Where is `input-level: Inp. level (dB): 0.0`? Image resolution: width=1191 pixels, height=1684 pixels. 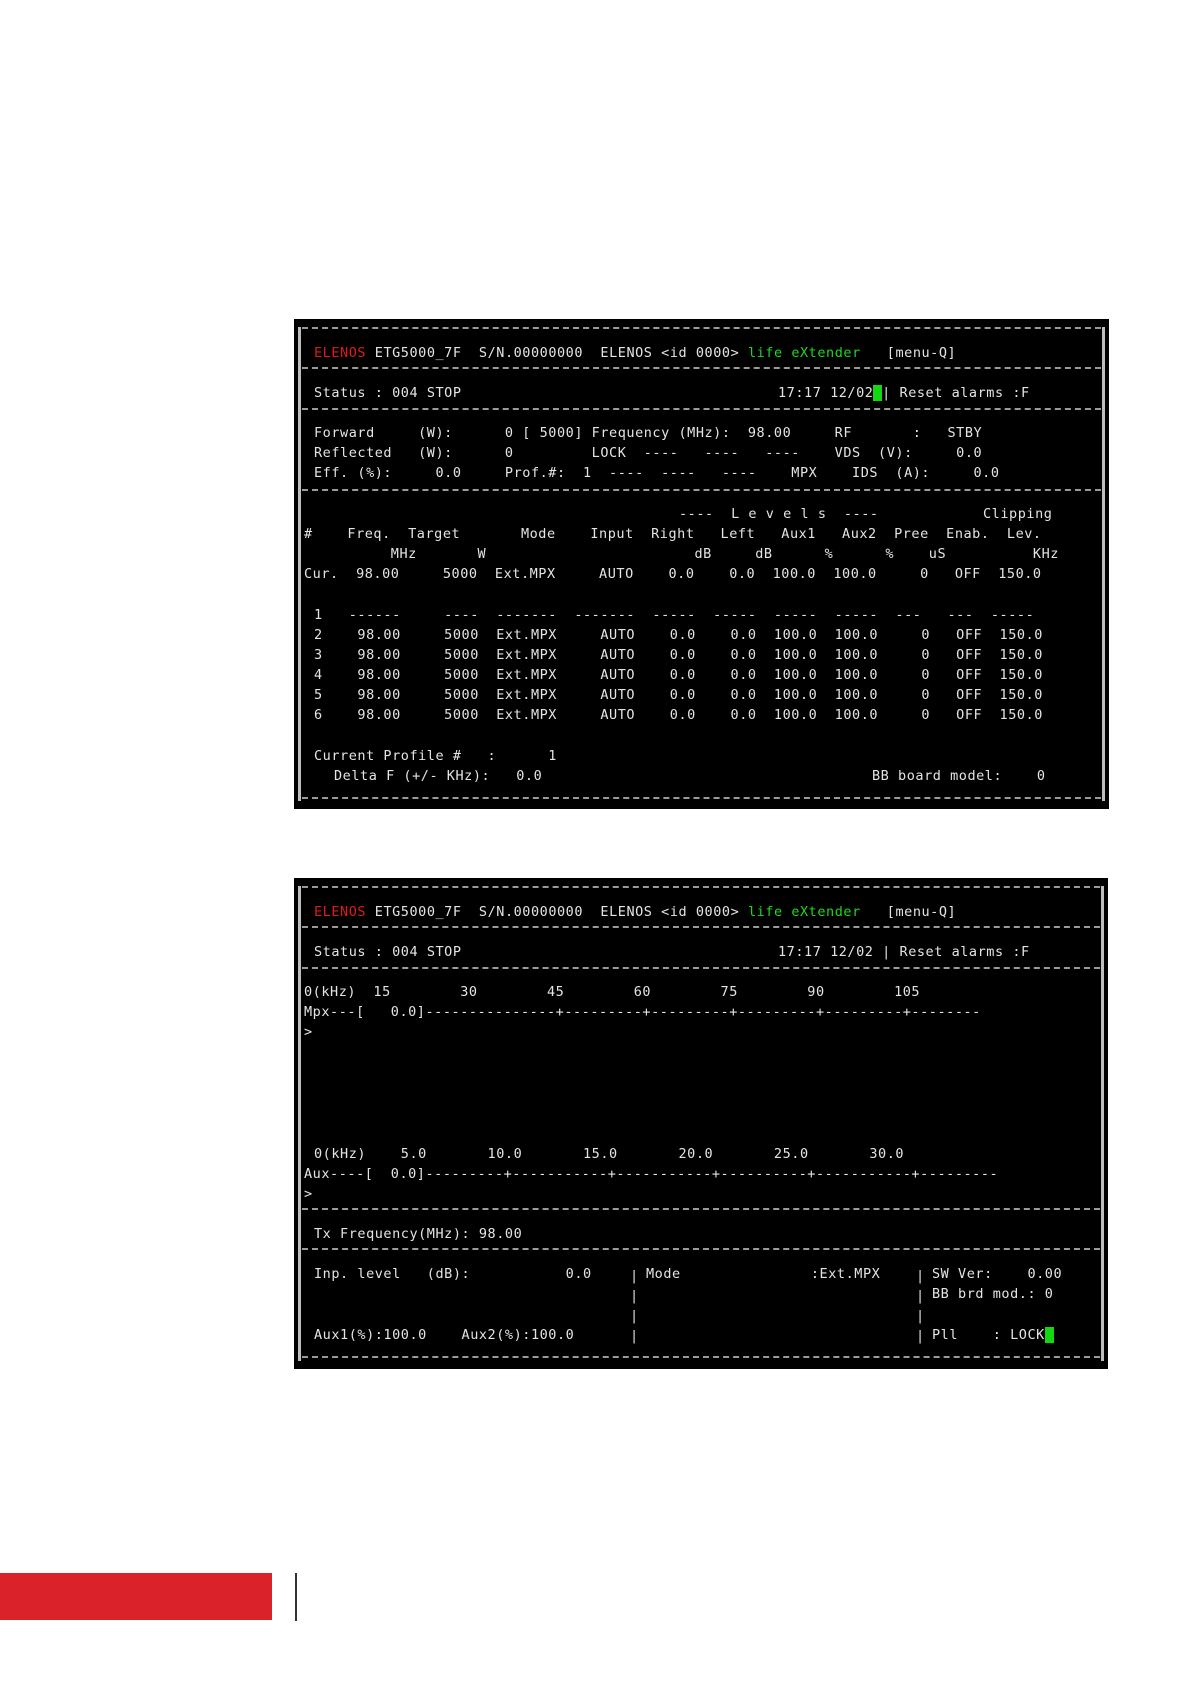
input-level: Inp. level (dB): 0.0 is located at coordinates (453, 1274).